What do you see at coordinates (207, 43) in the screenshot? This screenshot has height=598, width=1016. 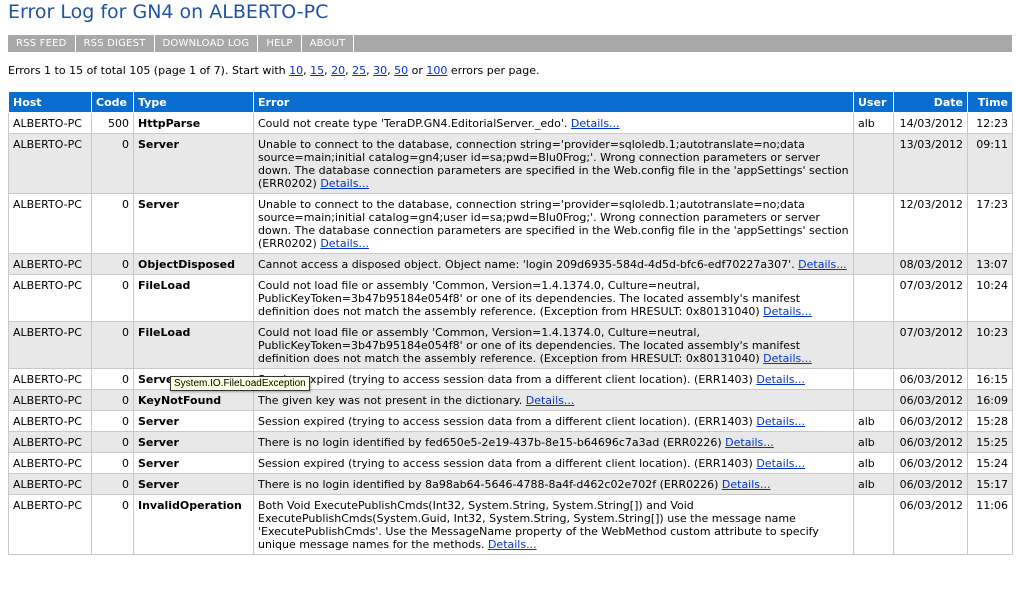 I see `menu-download-log: DOWNLOAD LOG` at bounding box center [207, 43].